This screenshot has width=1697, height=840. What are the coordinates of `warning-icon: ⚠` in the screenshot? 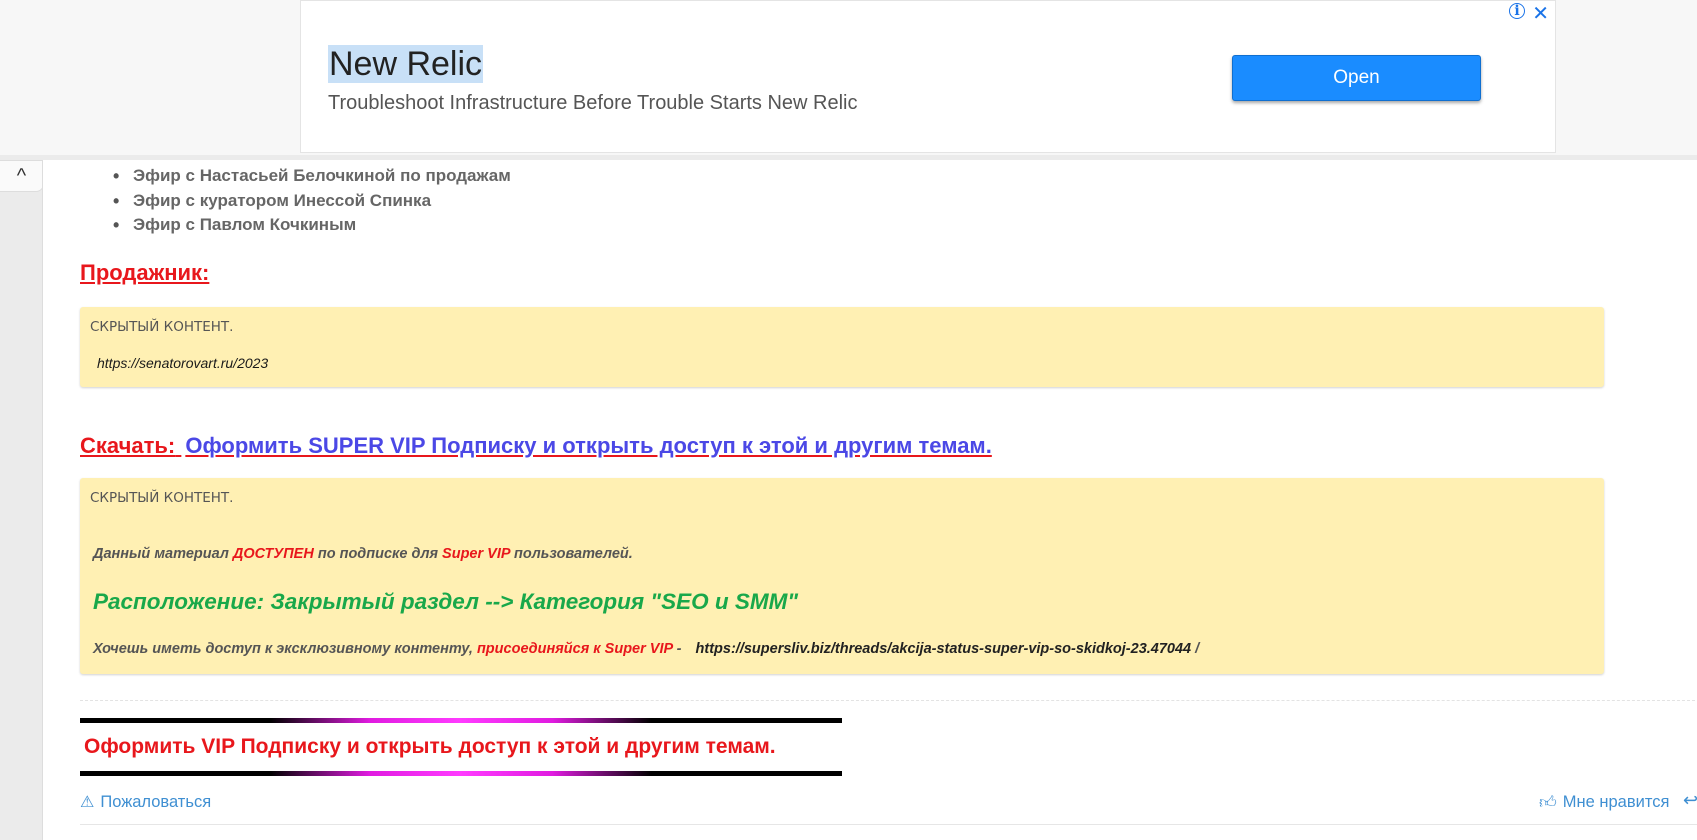 It's located at (87, 802).